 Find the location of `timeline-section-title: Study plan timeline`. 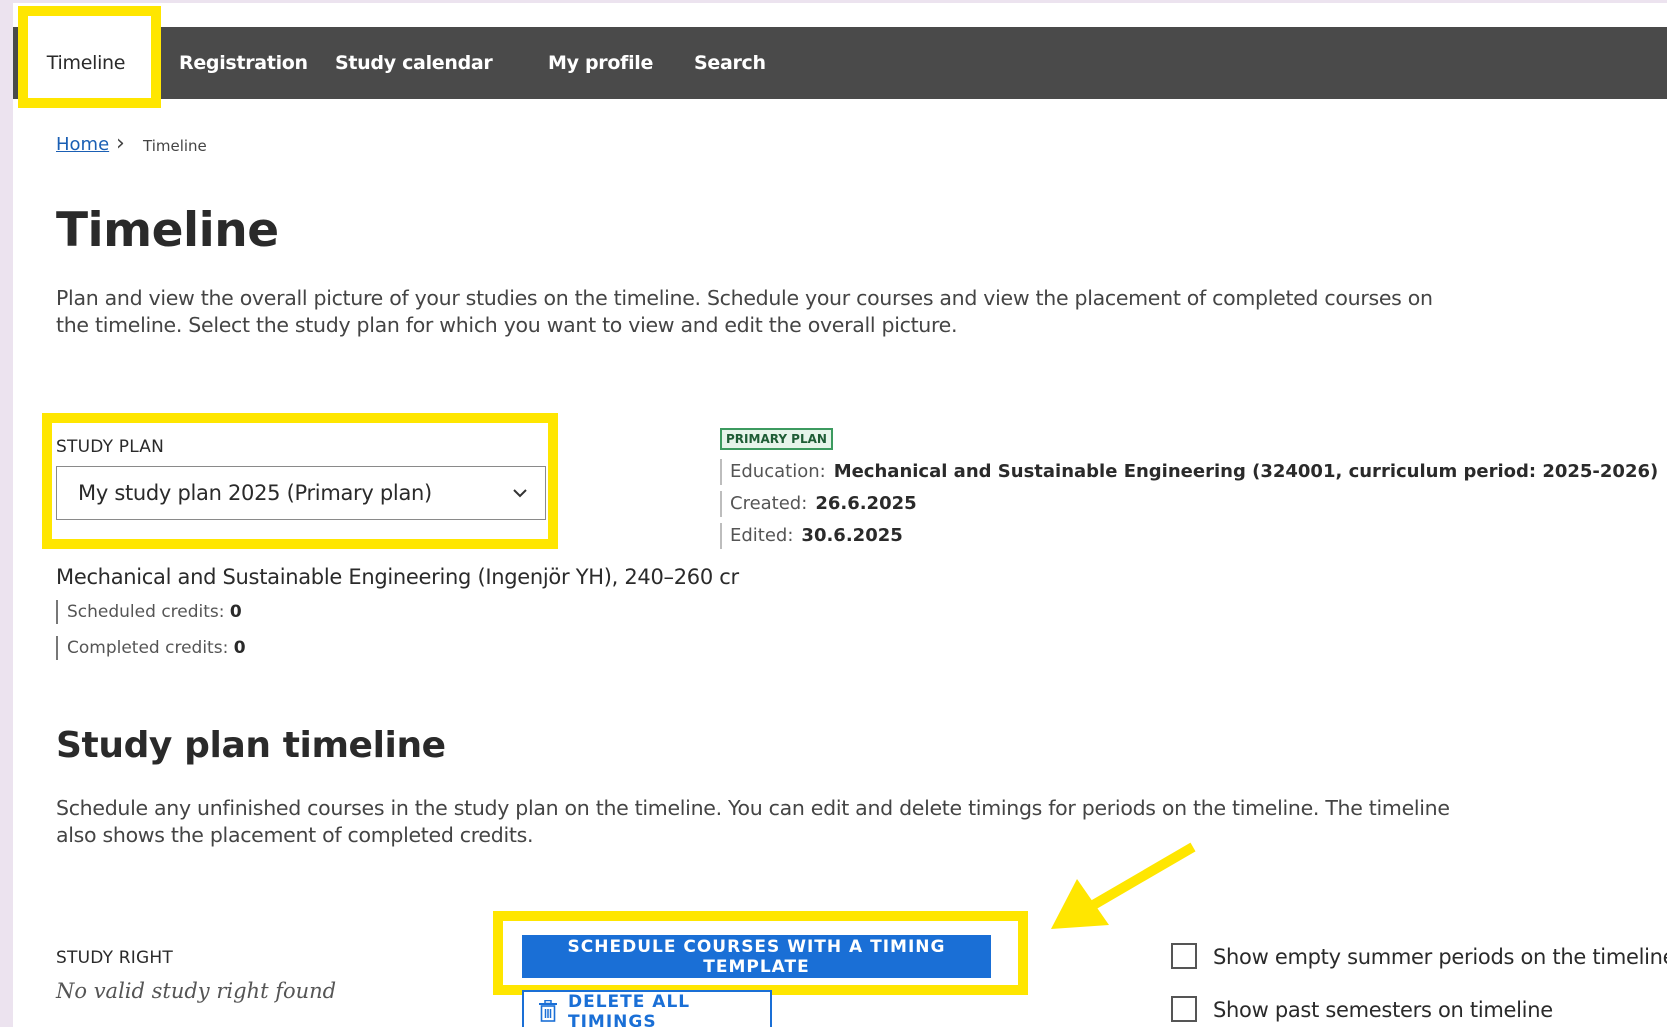

timeline-section-title: Study plan timeline is located at coordinates (251, 745).